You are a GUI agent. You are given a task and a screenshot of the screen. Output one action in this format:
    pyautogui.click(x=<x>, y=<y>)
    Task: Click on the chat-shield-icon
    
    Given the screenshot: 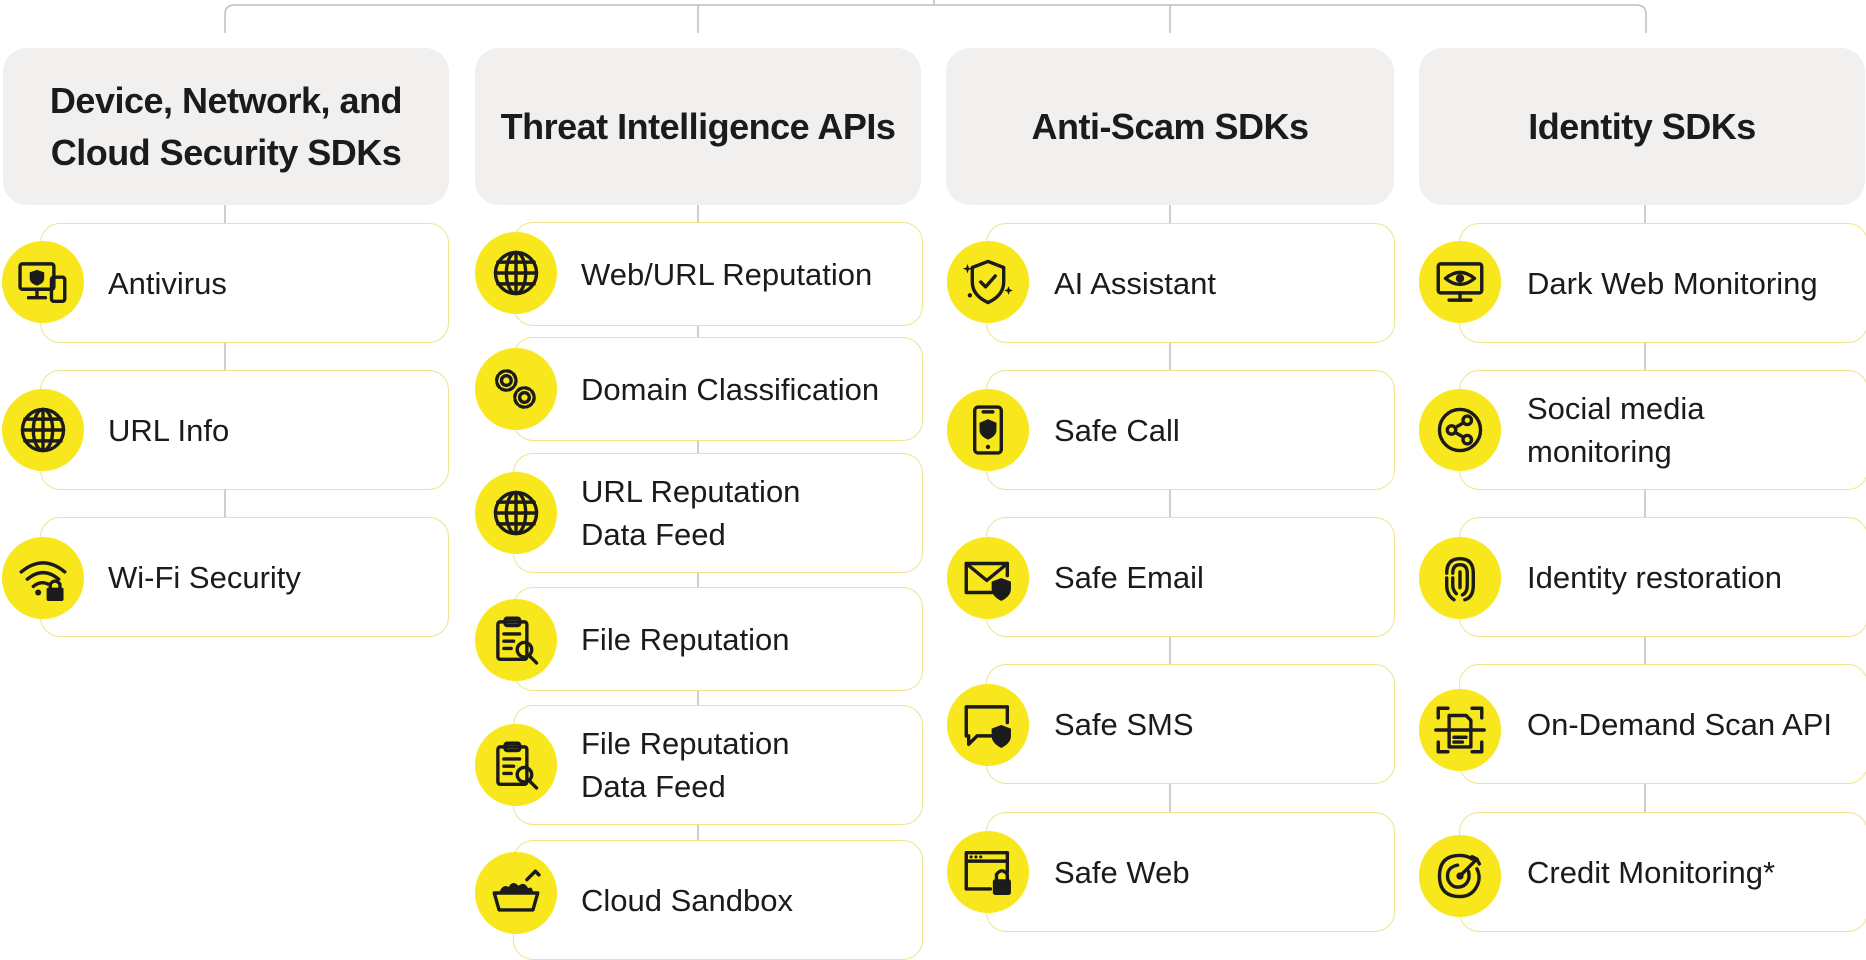 What is the action you would take?
    pyautogui.click(x=988, y=725)
    